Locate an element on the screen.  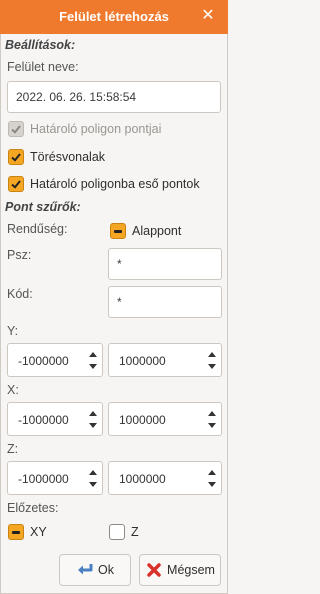
surface-name-label: Felület neve: is located at coordinates (43, 67).